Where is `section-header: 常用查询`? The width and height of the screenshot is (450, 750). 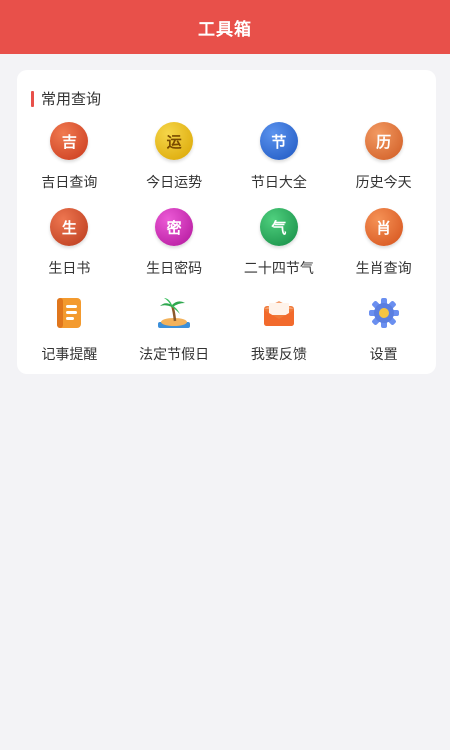 section-header: 常用查询 is located at coordinates (66, 98).